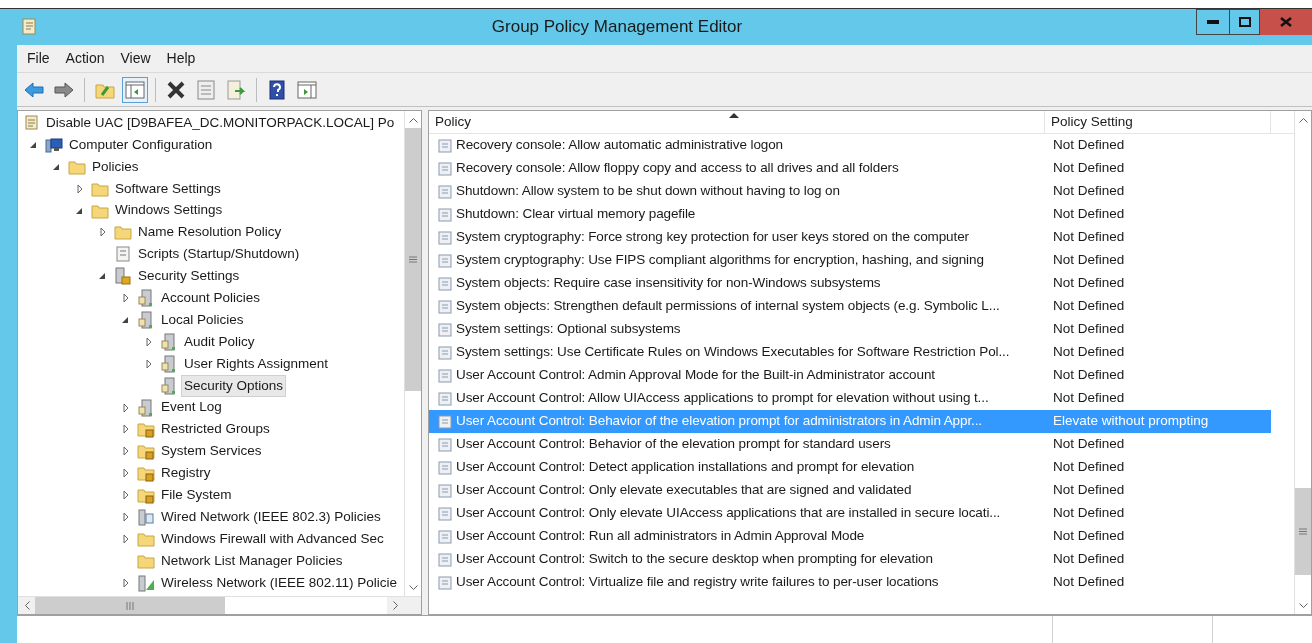  I want to click on network-icon, so click(146, 516).